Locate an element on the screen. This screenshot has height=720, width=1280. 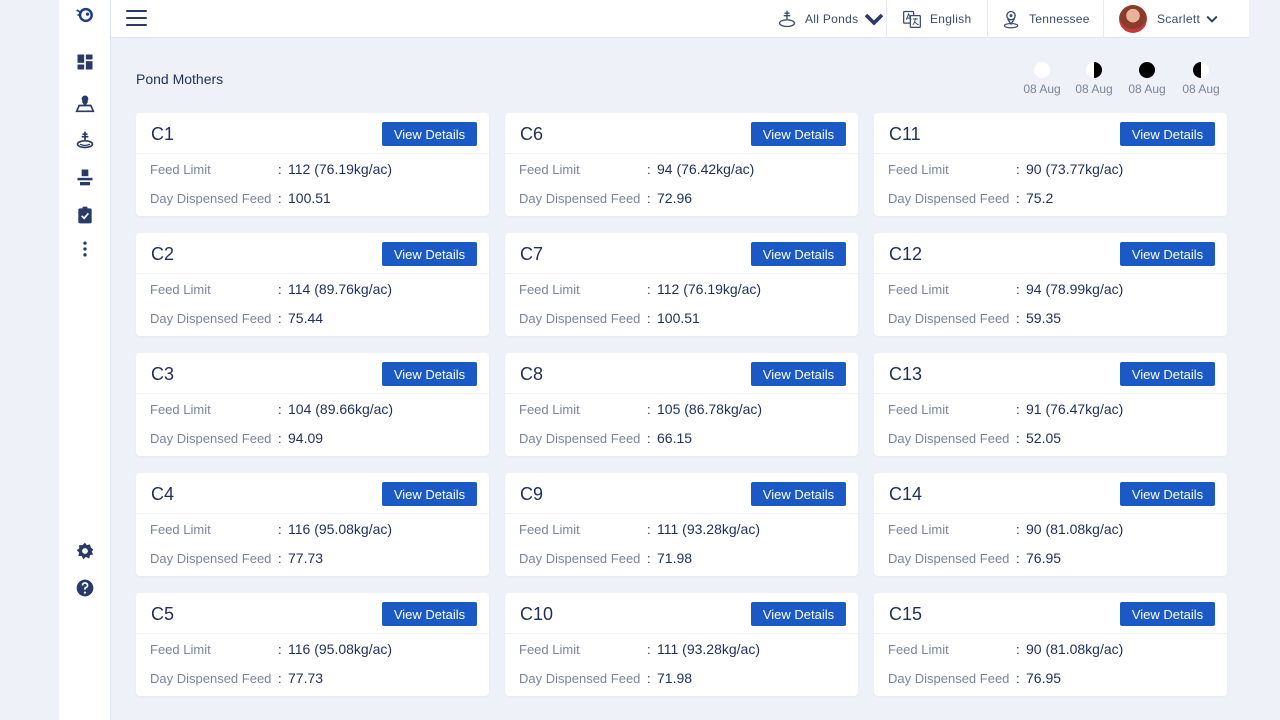
feed-limit-value: 94 (78.99kg/ac) is located at coordinates (1075, 289).